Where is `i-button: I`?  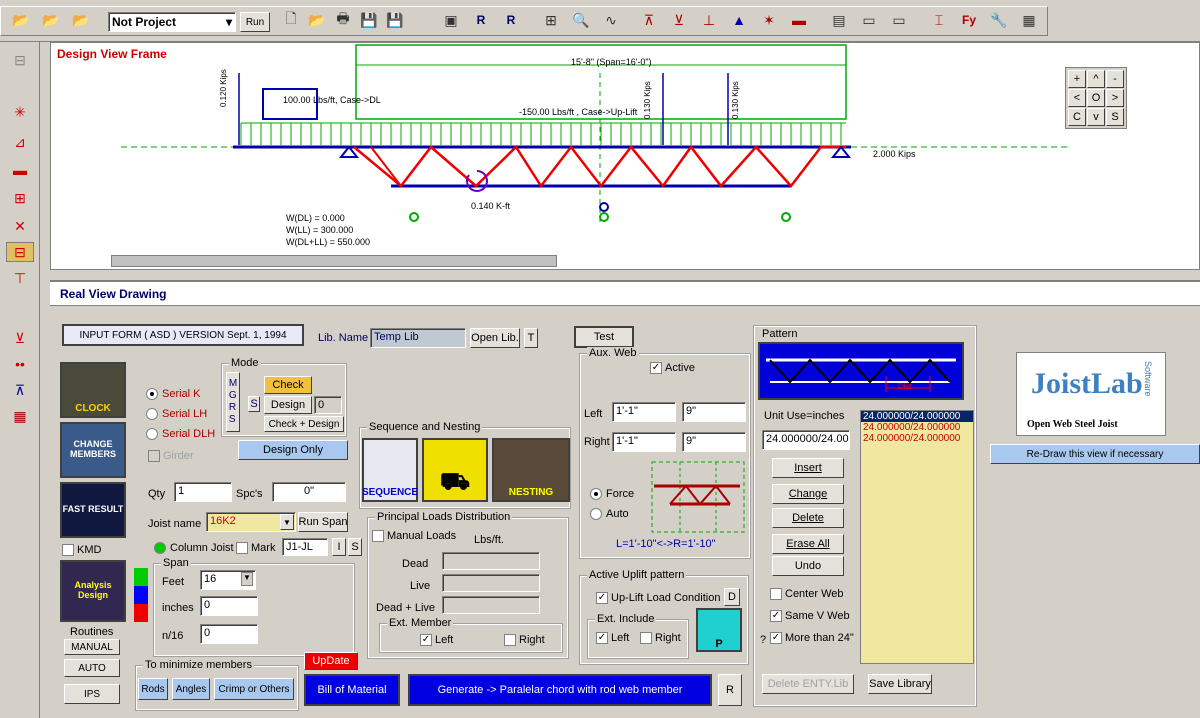
i-button: I is located at coordinates (339, 547).